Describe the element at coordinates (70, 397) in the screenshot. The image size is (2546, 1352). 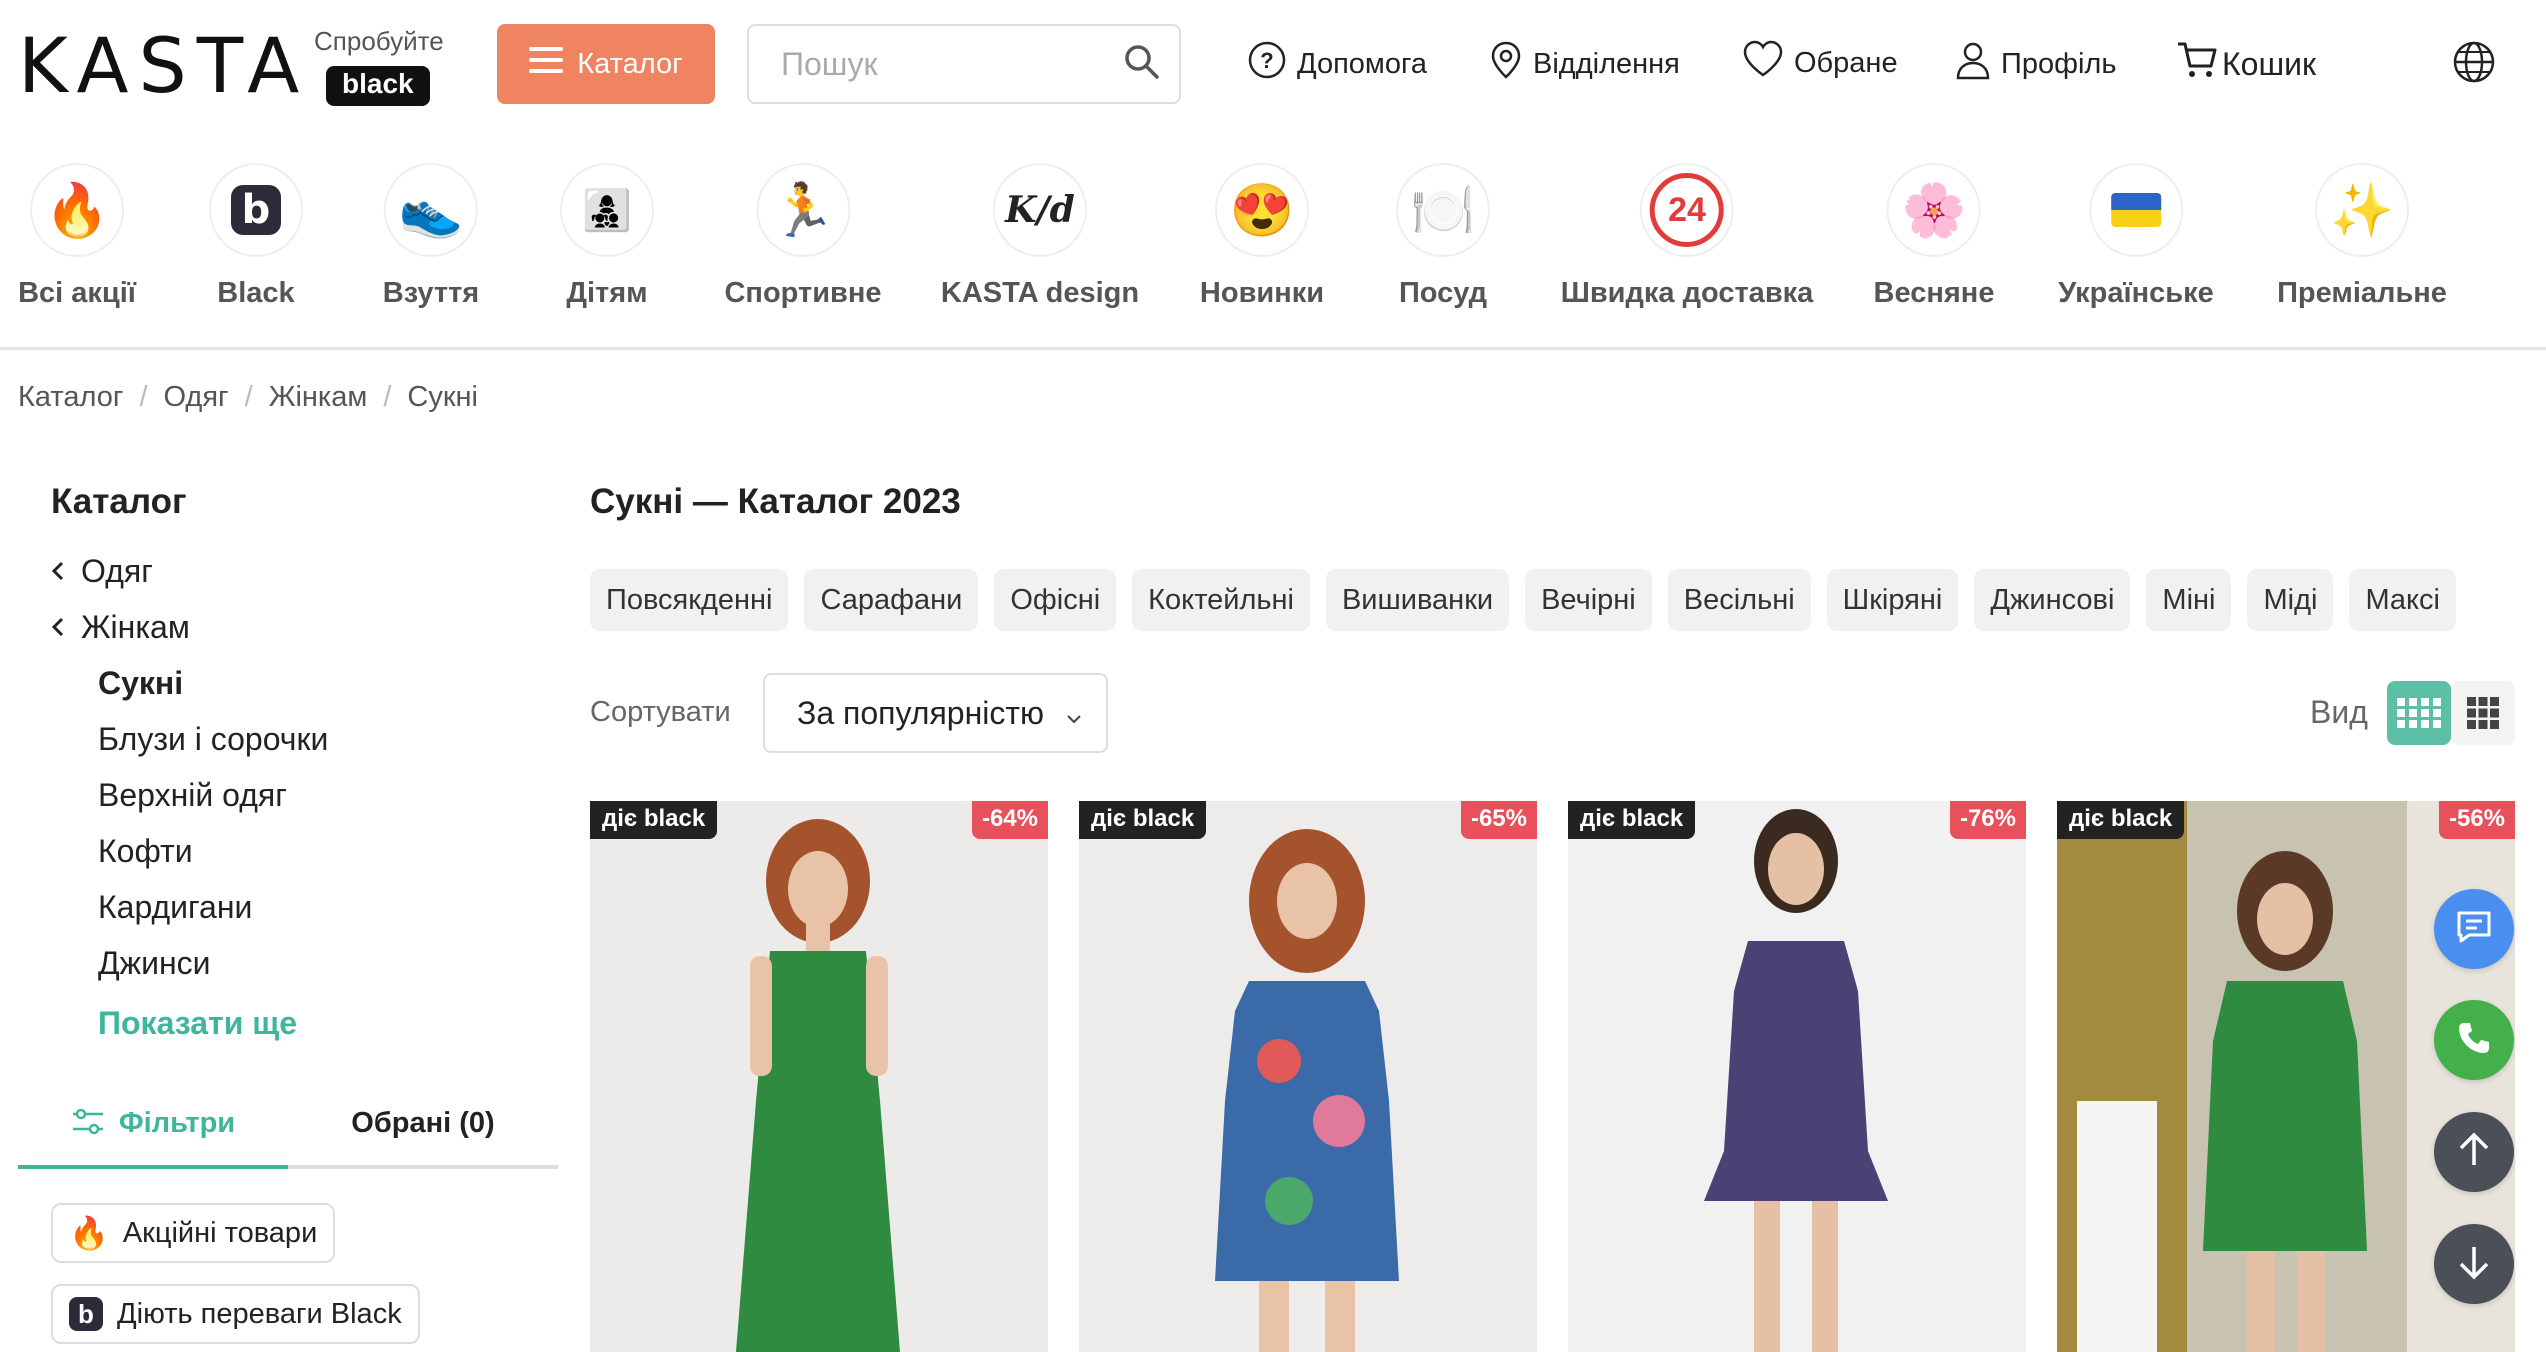
I see `breadcrumb-item: Каталог` at that location.